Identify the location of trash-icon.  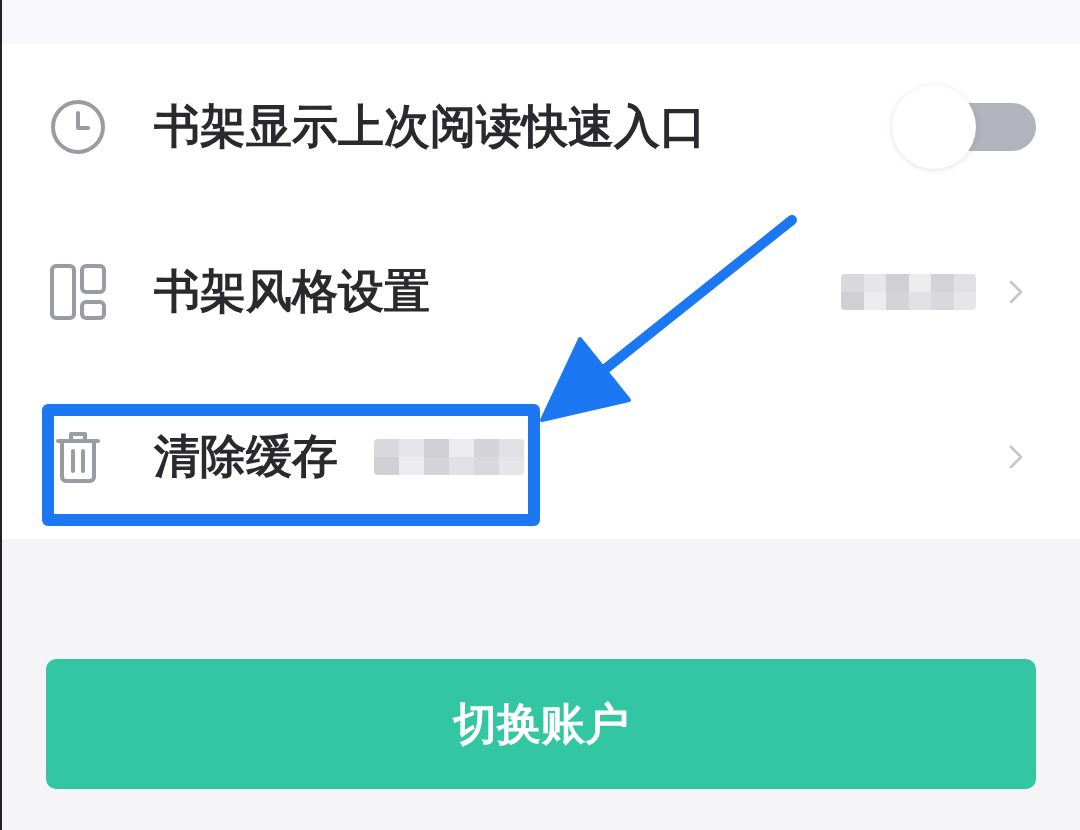
(78, 456).